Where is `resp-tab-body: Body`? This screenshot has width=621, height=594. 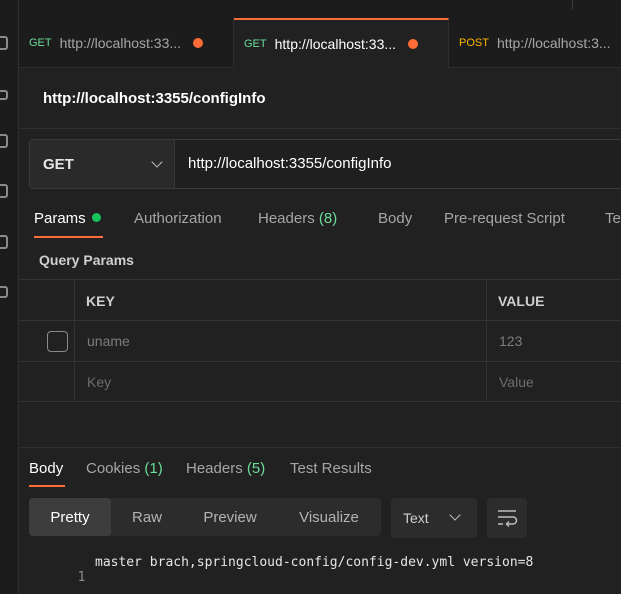
resp-tab-body: Body is located at coordinates (46, 468).